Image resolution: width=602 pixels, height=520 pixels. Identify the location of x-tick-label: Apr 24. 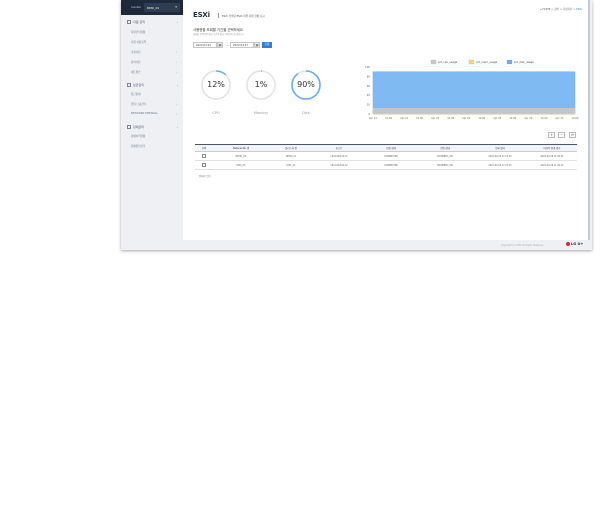
(466, 118).